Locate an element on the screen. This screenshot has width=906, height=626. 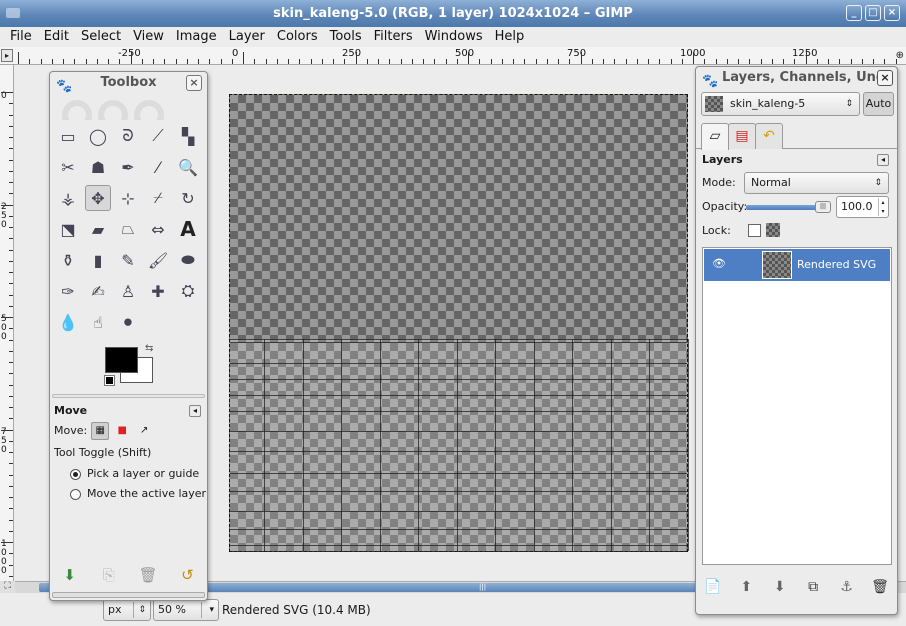
menu-file: File is located at coordinates (21, 37).